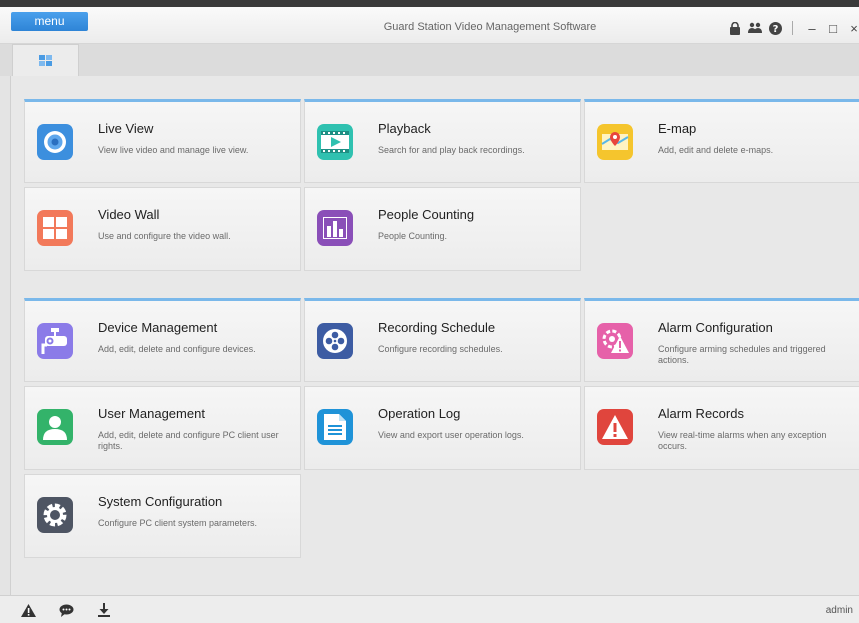  I want to click on module-desc: View live video and manage live view., so click(173, 150).